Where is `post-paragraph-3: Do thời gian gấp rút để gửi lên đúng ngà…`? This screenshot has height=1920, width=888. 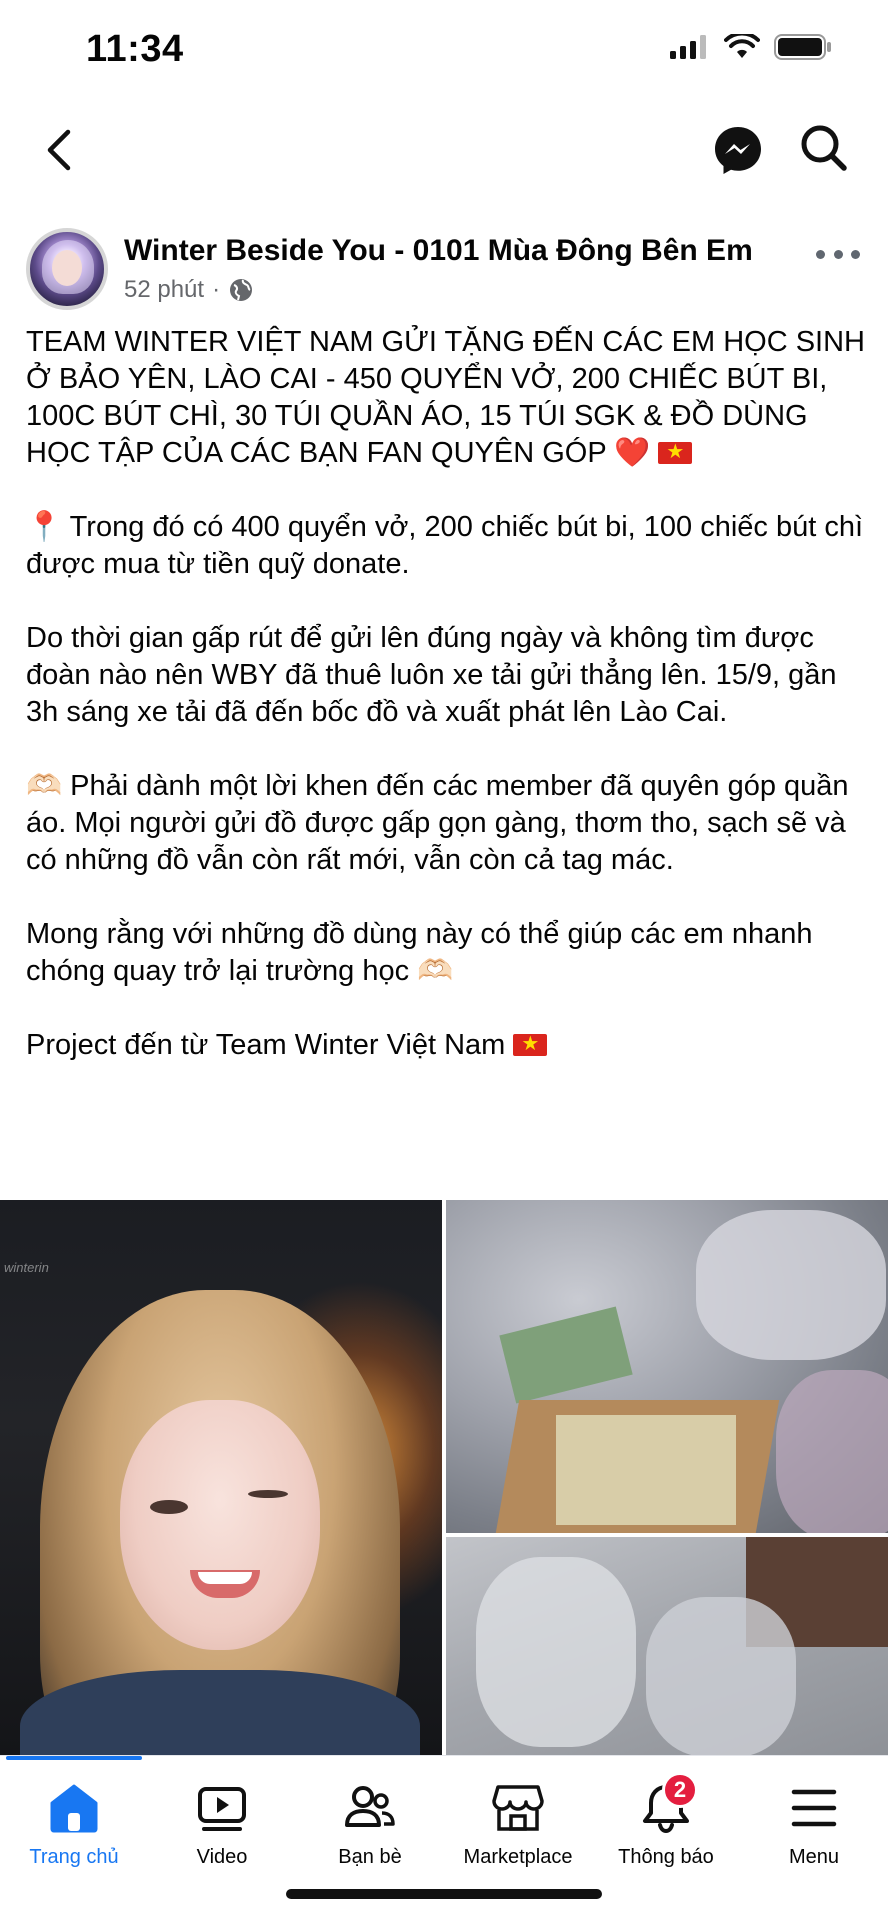 post-paragraph-3: Do thời gian gấp rút để gửi lên đúng ngà… is located at coordinates (446, 675).